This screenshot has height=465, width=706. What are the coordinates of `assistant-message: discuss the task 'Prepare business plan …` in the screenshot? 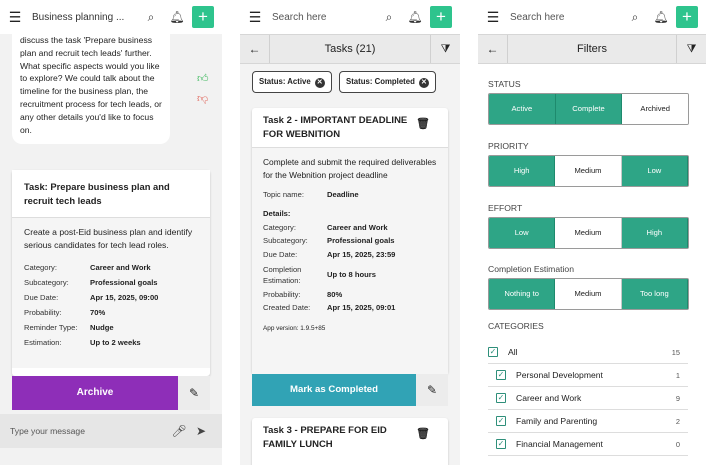 It's located at (91, 87).